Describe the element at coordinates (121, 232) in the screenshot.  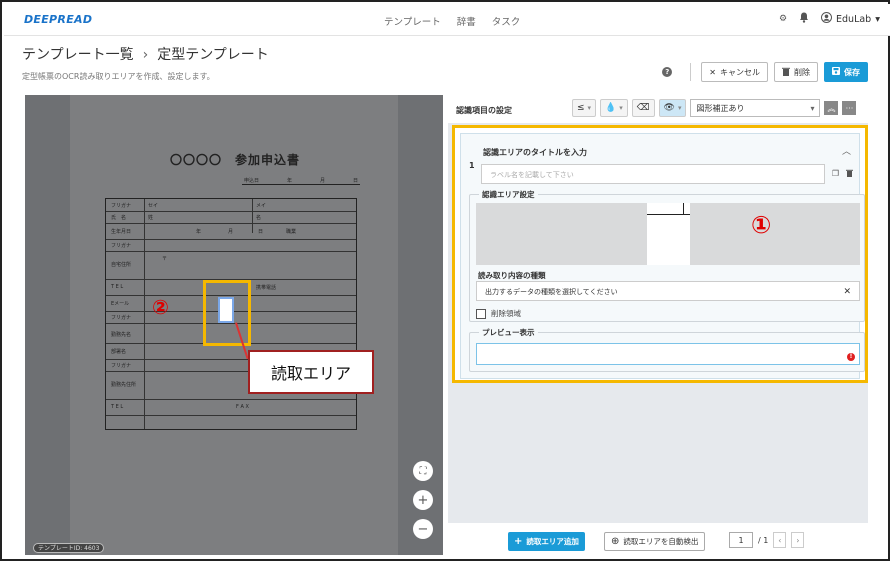
I see `form-label: 生年月日` at that location.